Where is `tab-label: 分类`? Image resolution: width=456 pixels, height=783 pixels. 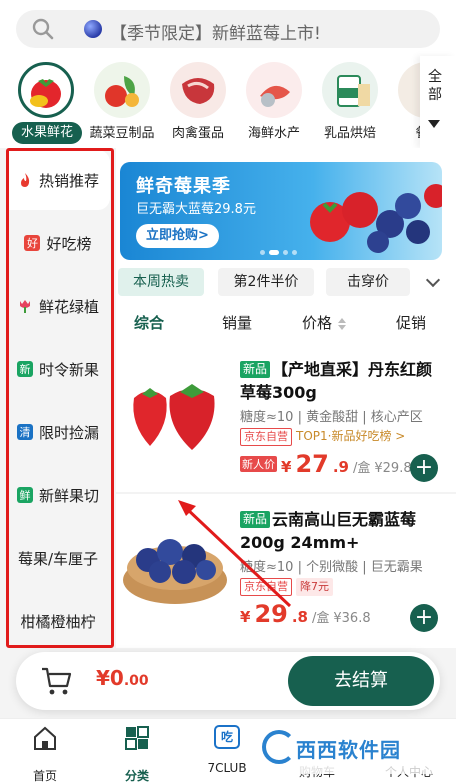 tab-label: 分类 is located at coordinates (136, 776).